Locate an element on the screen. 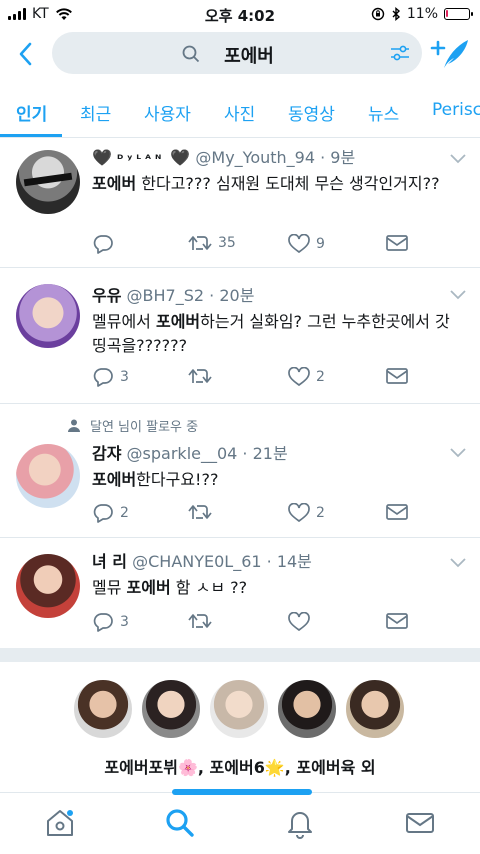  tweet-text-rest: 함 ㅅㅂ ?? is located at coordinates (209, 587).